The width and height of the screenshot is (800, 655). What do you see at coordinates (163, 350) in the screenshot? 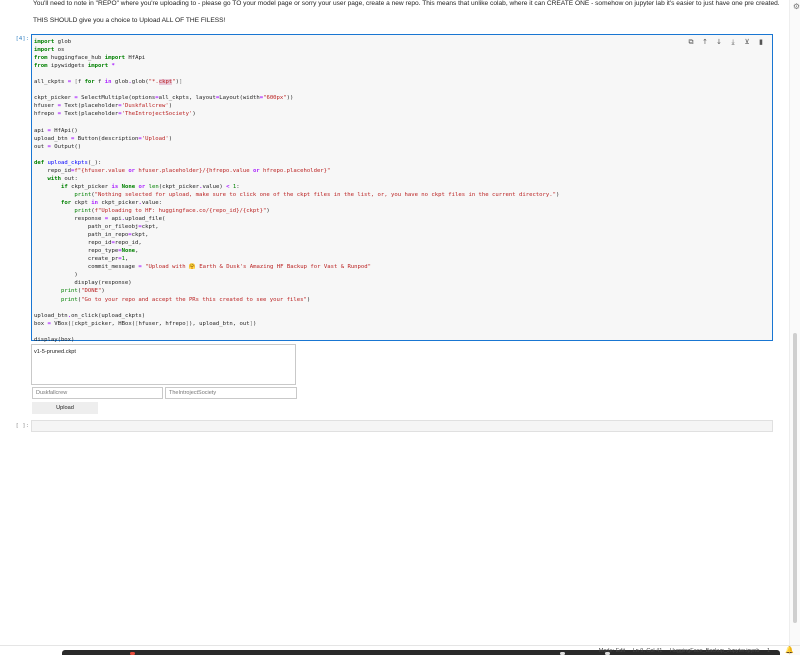
I see `ckpt-option: v1-5-pruned.ckpt` at bounding box center [163, 350].